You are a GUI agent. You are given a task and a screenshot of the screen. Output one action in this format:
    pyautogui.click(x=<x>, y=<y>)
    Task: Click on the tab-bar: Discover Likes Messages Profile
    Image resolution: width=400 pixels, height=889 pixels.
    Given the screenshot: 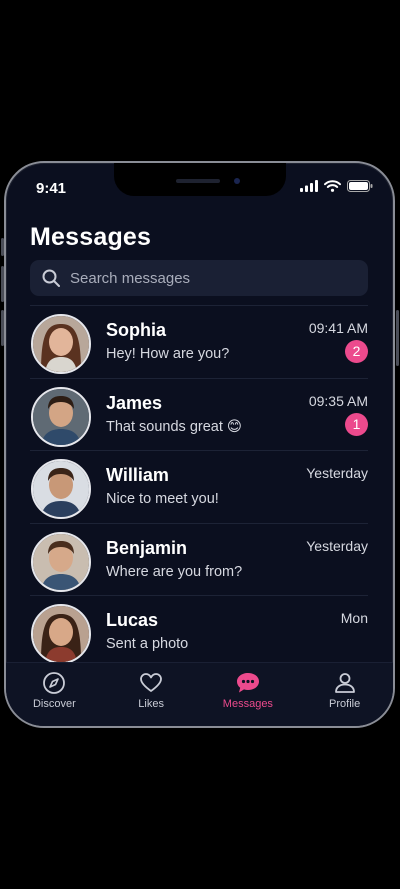 What is the action you would take?
    pyautogui.click(x=199, y=694)
    